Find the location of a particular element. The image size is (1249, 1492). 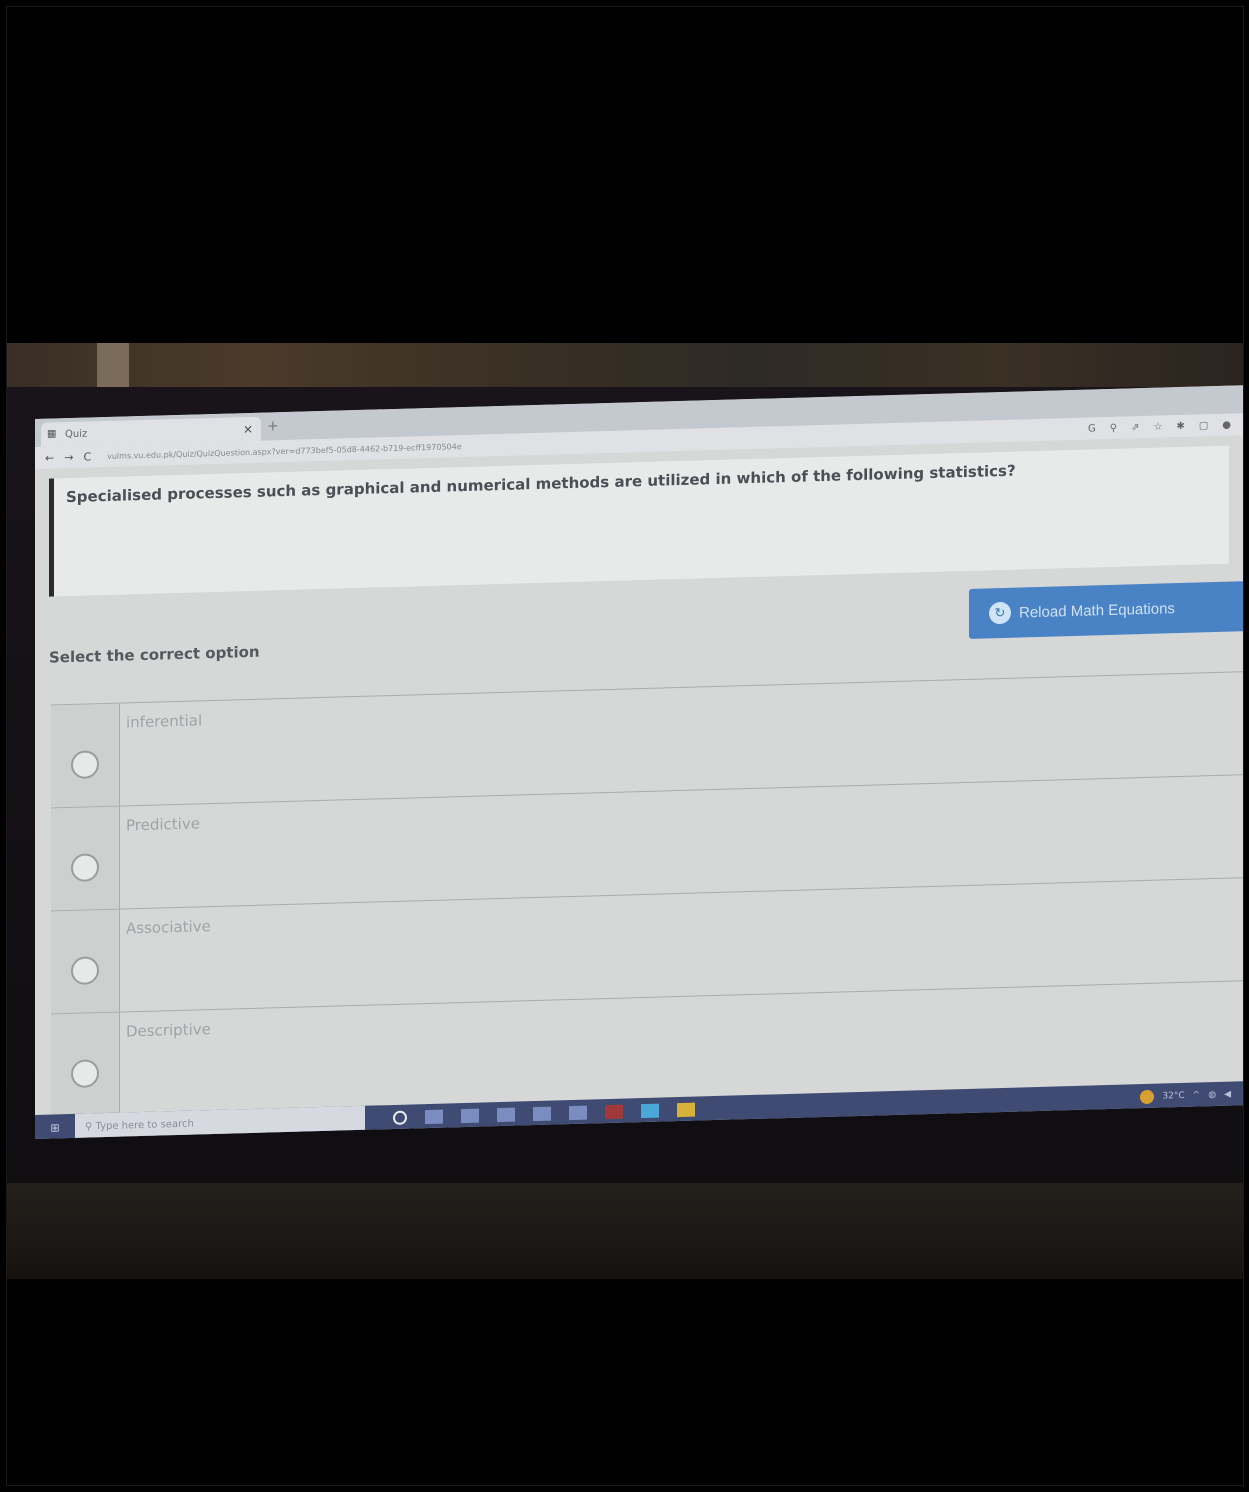

tab-title: Quiz is located at coordinates (76, 434).